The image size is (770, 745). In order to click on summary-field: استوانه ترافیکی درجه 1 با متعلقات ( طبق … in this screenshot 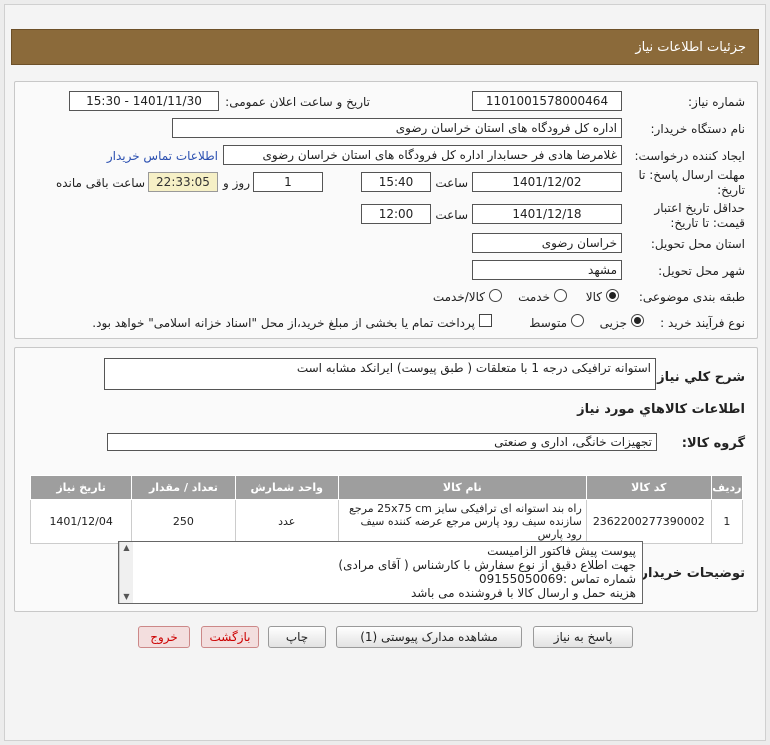, I will do `click(380, 374)`.